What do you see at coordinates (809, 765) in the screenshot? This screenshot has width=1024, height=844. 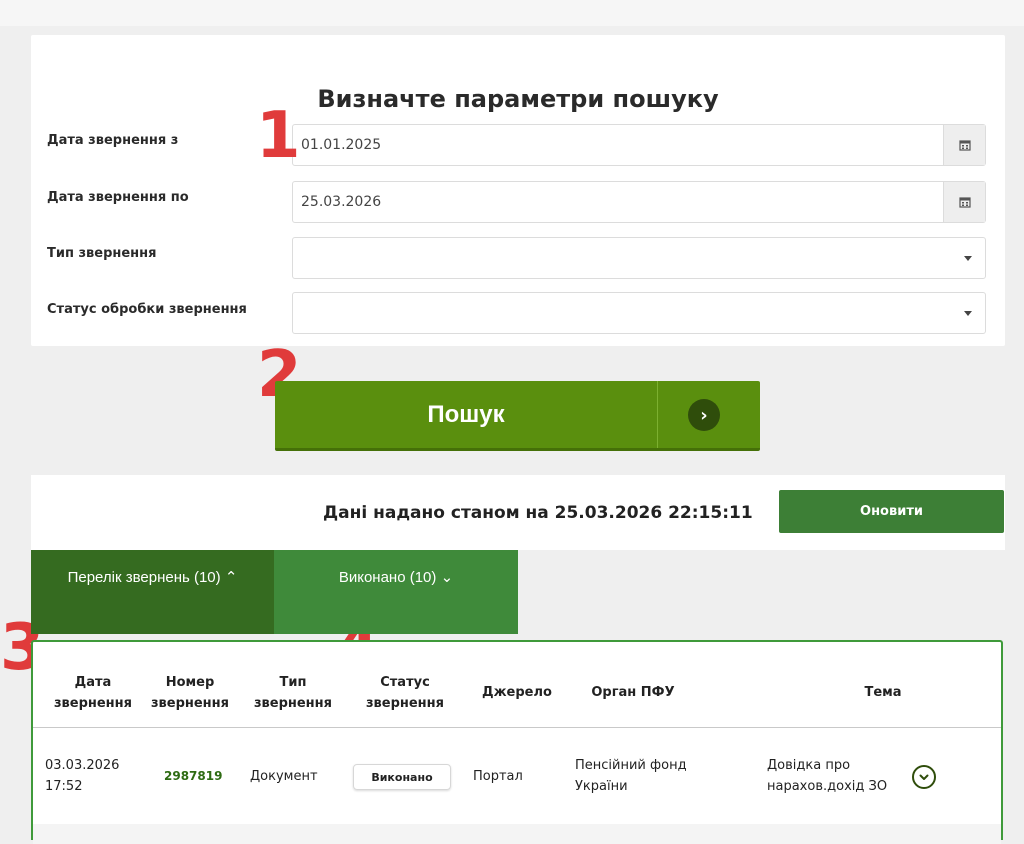 I see `cell-topic-line1: Довідка про` at bounding box center [809, 765].